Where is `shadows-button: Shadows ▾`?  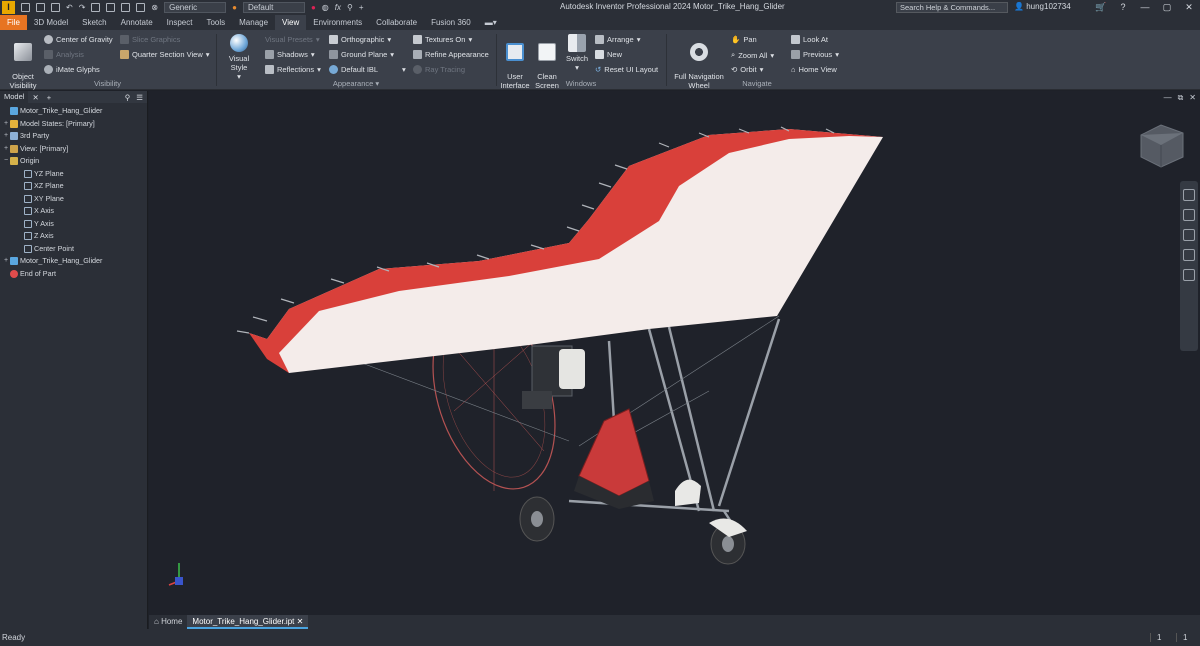
shadows-button: Shadows ▾ is located at coordinates (290, 54).